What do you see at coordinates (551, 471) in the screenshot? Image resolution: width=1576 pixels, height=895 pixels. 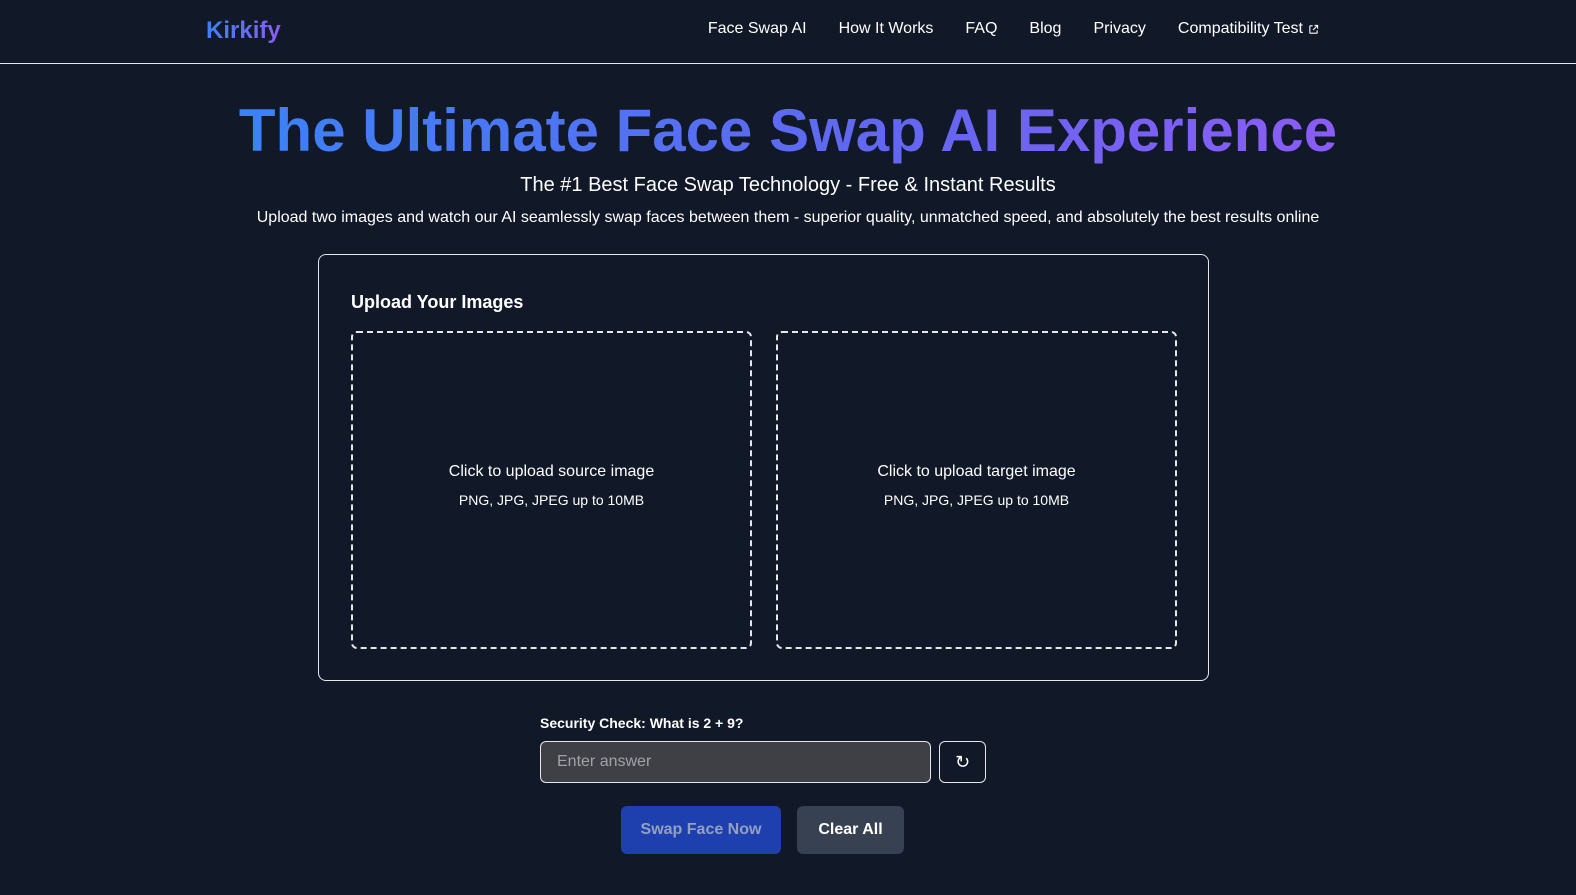 I see `source-dropzone-label: Click to upload source image` at bounding box center [551, 471].